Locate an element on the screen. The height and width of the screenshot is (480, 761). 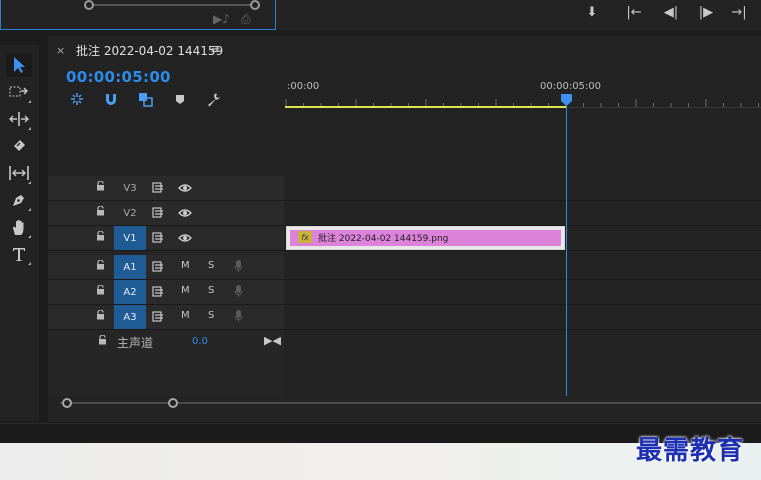
type-tool-icon is located at coordinates (19, 254).